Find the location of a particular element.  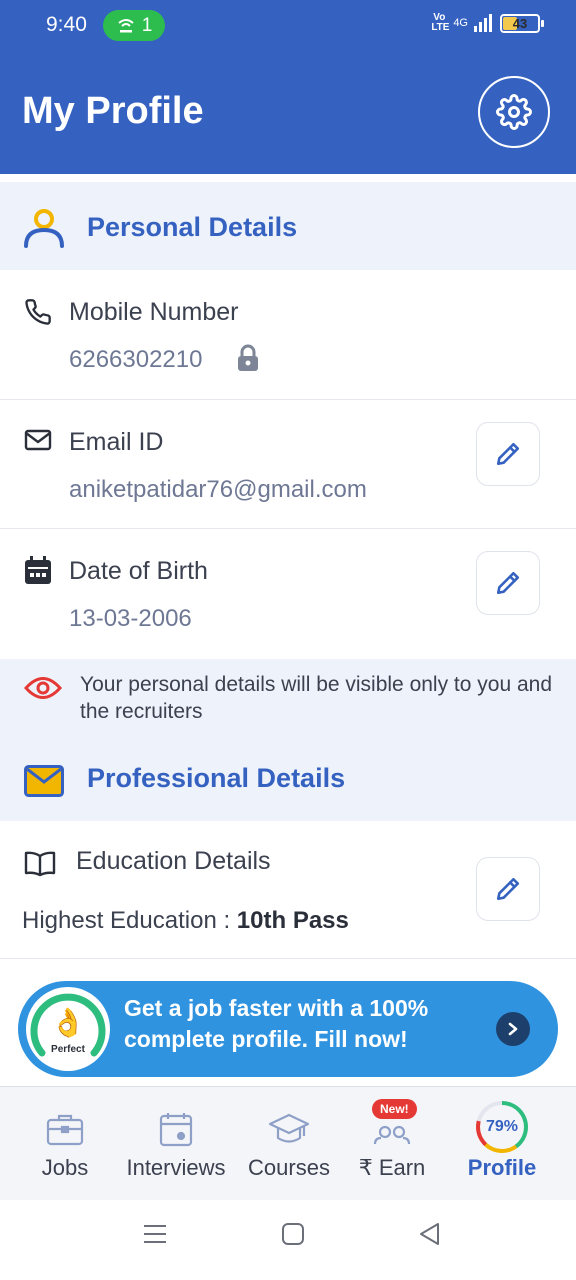

nav-label: Profile is located at coordinates (502, 1167).